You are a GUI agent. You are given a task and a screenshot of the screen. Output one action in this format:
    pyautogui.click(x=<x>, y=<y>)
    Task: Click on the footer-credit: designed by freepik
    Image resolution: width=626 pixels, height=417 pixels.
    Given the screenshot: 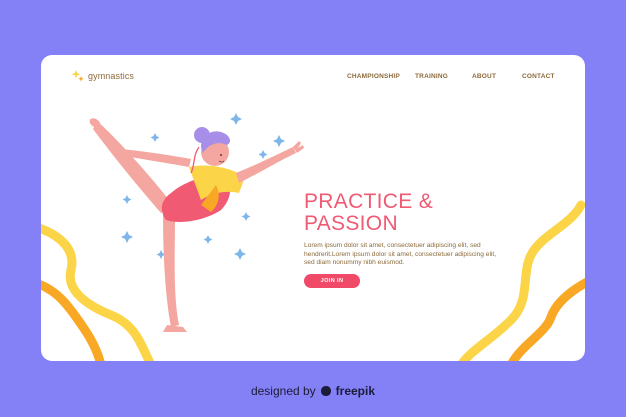 What is the action you would take?
    pyautogui.click(x=313, y=391)
    